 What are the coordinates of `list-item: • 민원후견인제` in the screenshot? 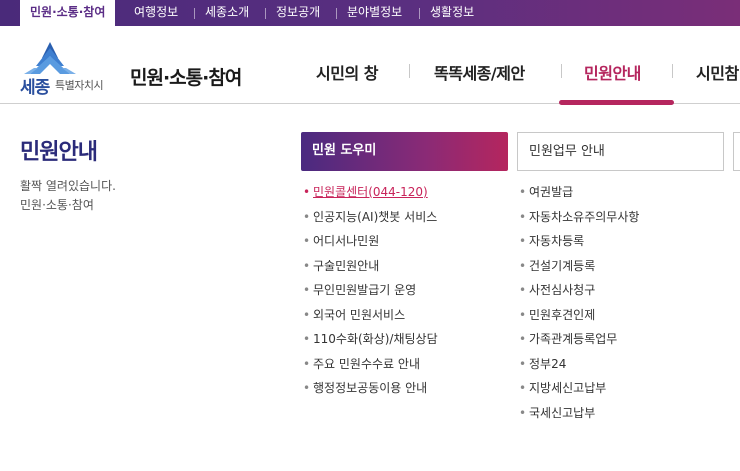 It's located at (578, 315).